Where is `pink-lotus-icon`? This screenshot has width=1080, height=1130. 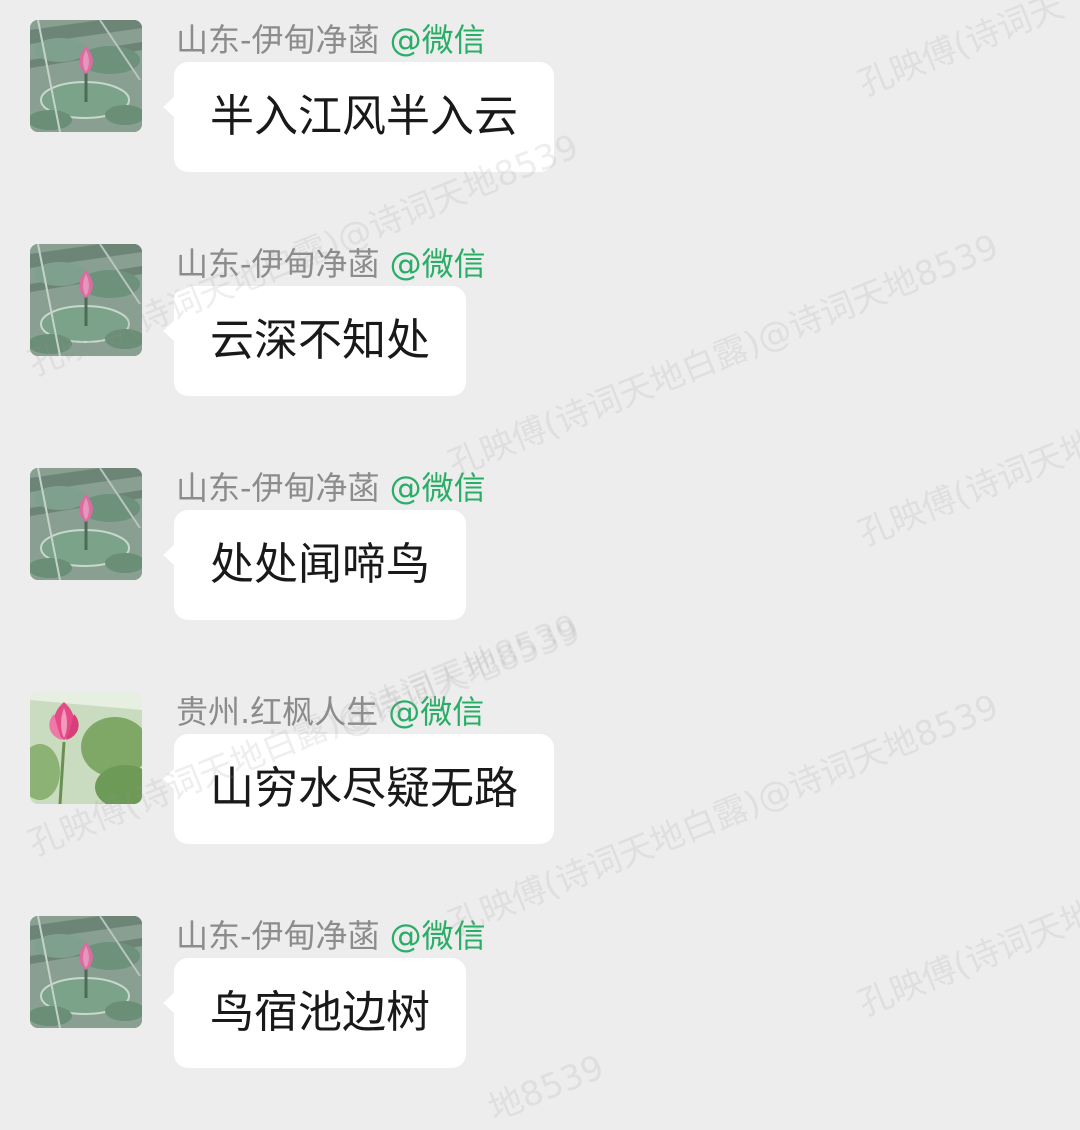 pink-lotus-icon is located at coordinates (86, 748).